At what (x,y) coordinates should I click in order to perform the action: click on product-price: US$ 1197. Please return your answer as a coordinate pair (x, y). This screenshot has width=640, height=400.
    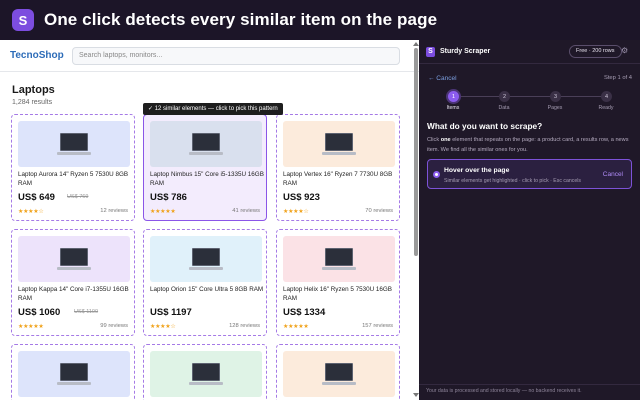
    Looking at the image, I should click on (171, 312).